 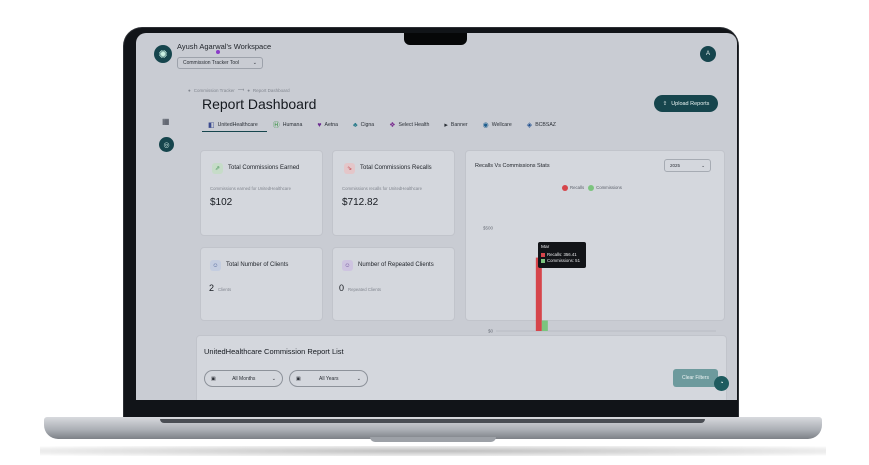 What do you see at coordinates (529, 125) in the screenshot?
I see `bcbsaz-logo-icon: ◈` at bounding box center [529, 125].